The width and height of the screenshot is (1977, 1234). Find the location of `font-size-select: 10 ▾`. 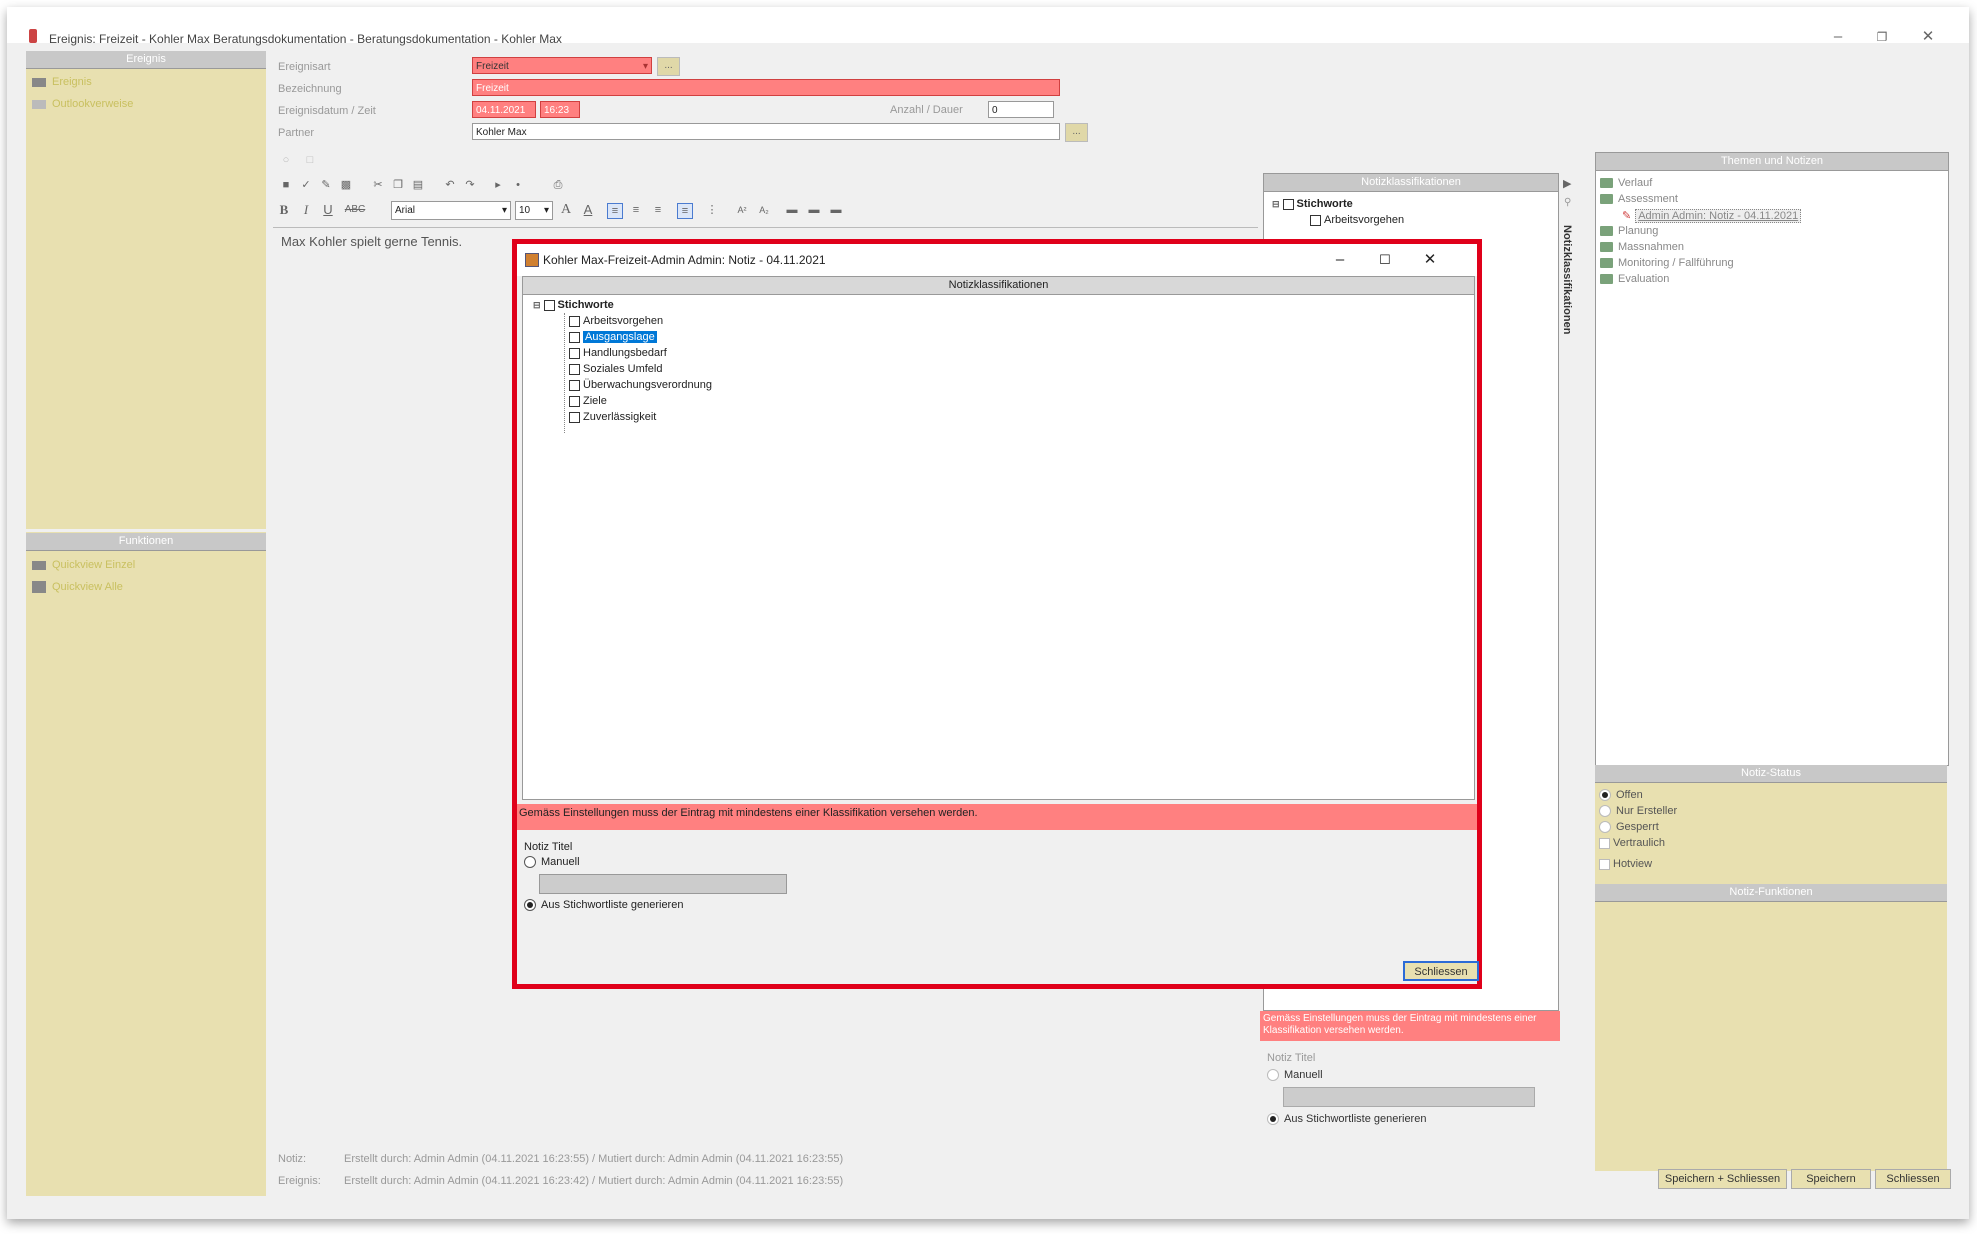

font-size-select: 10 ▾ is located at coordinates (534, 210).